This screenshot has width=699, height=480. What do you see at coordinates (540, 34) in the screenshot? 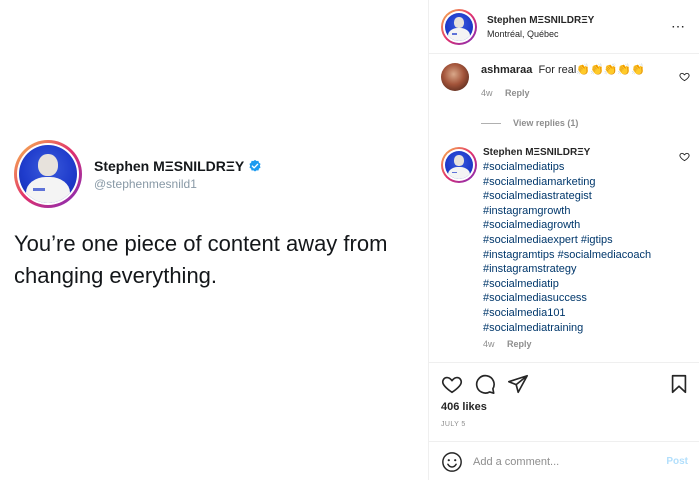
I see `header-location: Montréal, Québec` at bounding box center [540, 34].